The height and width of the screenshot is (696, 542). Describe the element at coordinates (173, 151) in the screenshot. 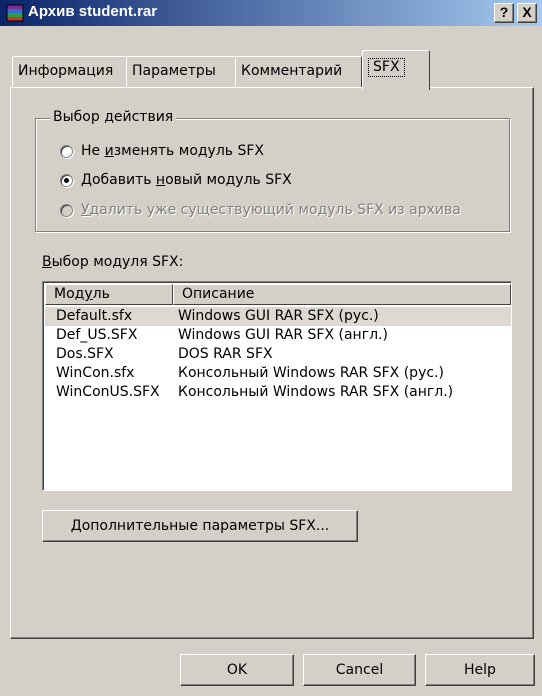

I see `radio-label: Не изменять модуль SFX` at that location.